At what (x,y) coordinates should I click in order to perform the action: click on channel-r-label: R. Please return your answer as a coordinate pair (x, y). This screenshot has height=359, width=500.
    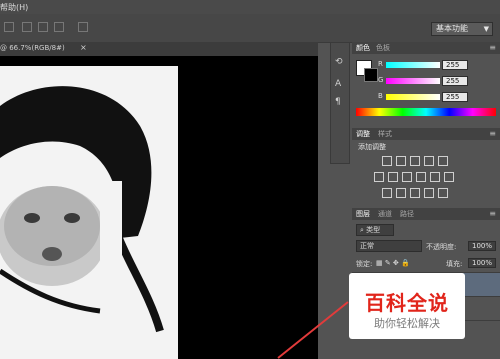
    Looking at the image, I should click on (380, 64).